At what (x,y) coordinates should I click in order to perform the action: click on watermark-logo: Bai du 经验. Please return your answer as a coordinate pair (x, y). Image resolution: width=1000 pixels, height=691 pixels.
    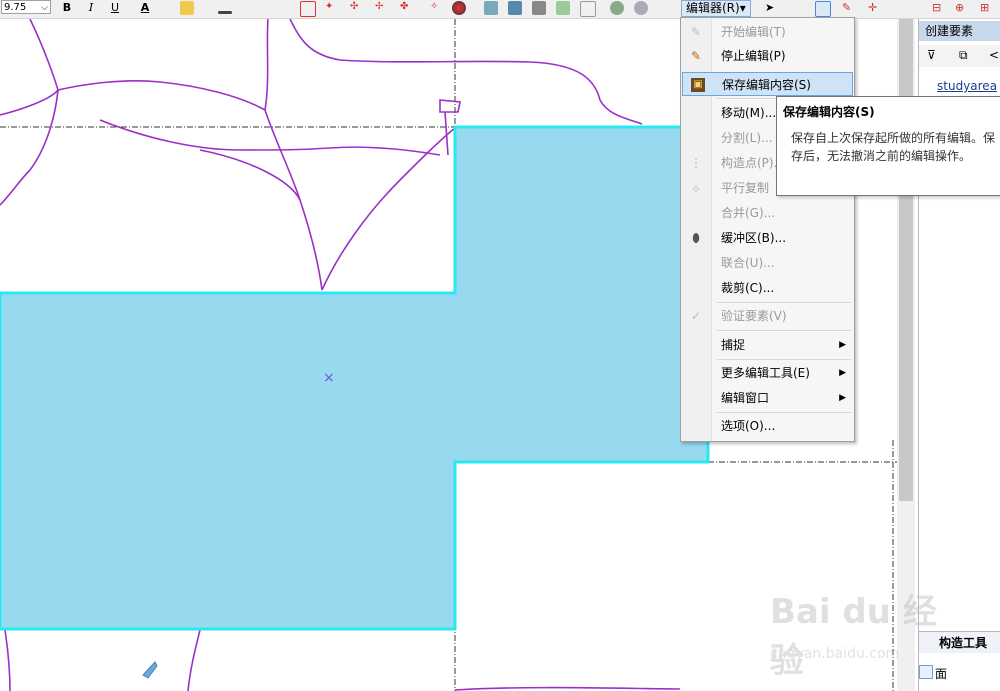
    Looking at the image, I should click on (853, 636).